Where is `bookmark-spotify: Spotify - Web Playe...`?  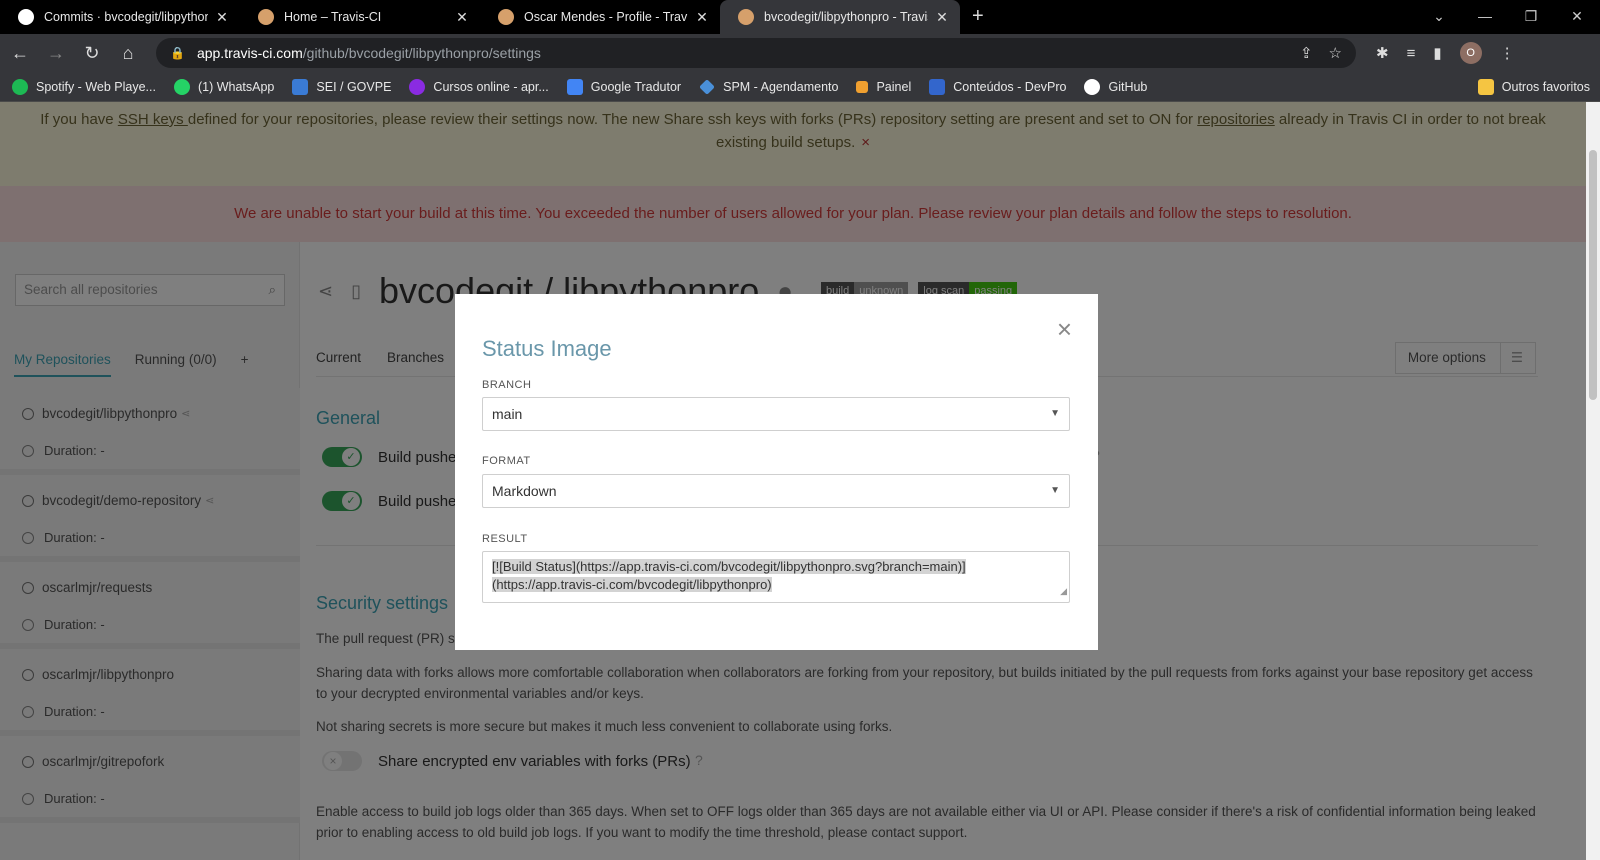
bookmark-spotify: Spotify - Web Playe... is located at coordinates (84, 86).